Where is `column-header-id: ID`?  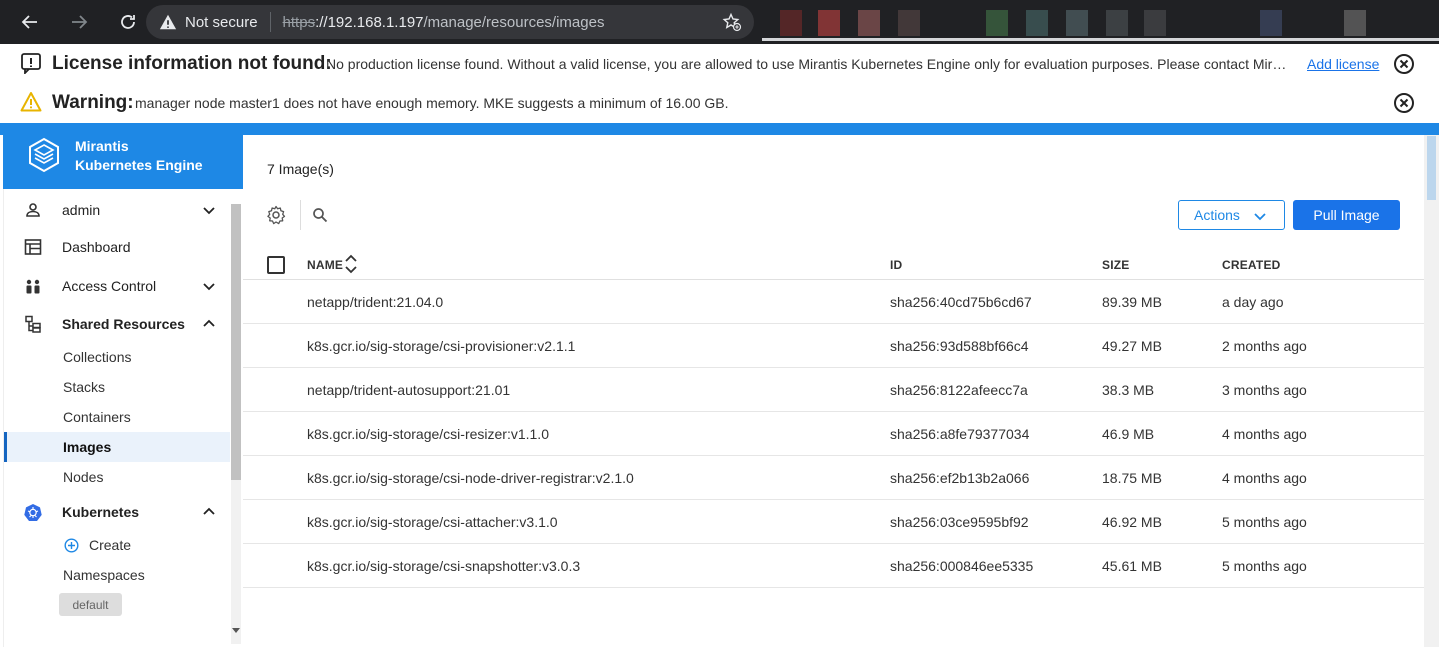
column-header-id: ID is located at coordinates (896, 265).